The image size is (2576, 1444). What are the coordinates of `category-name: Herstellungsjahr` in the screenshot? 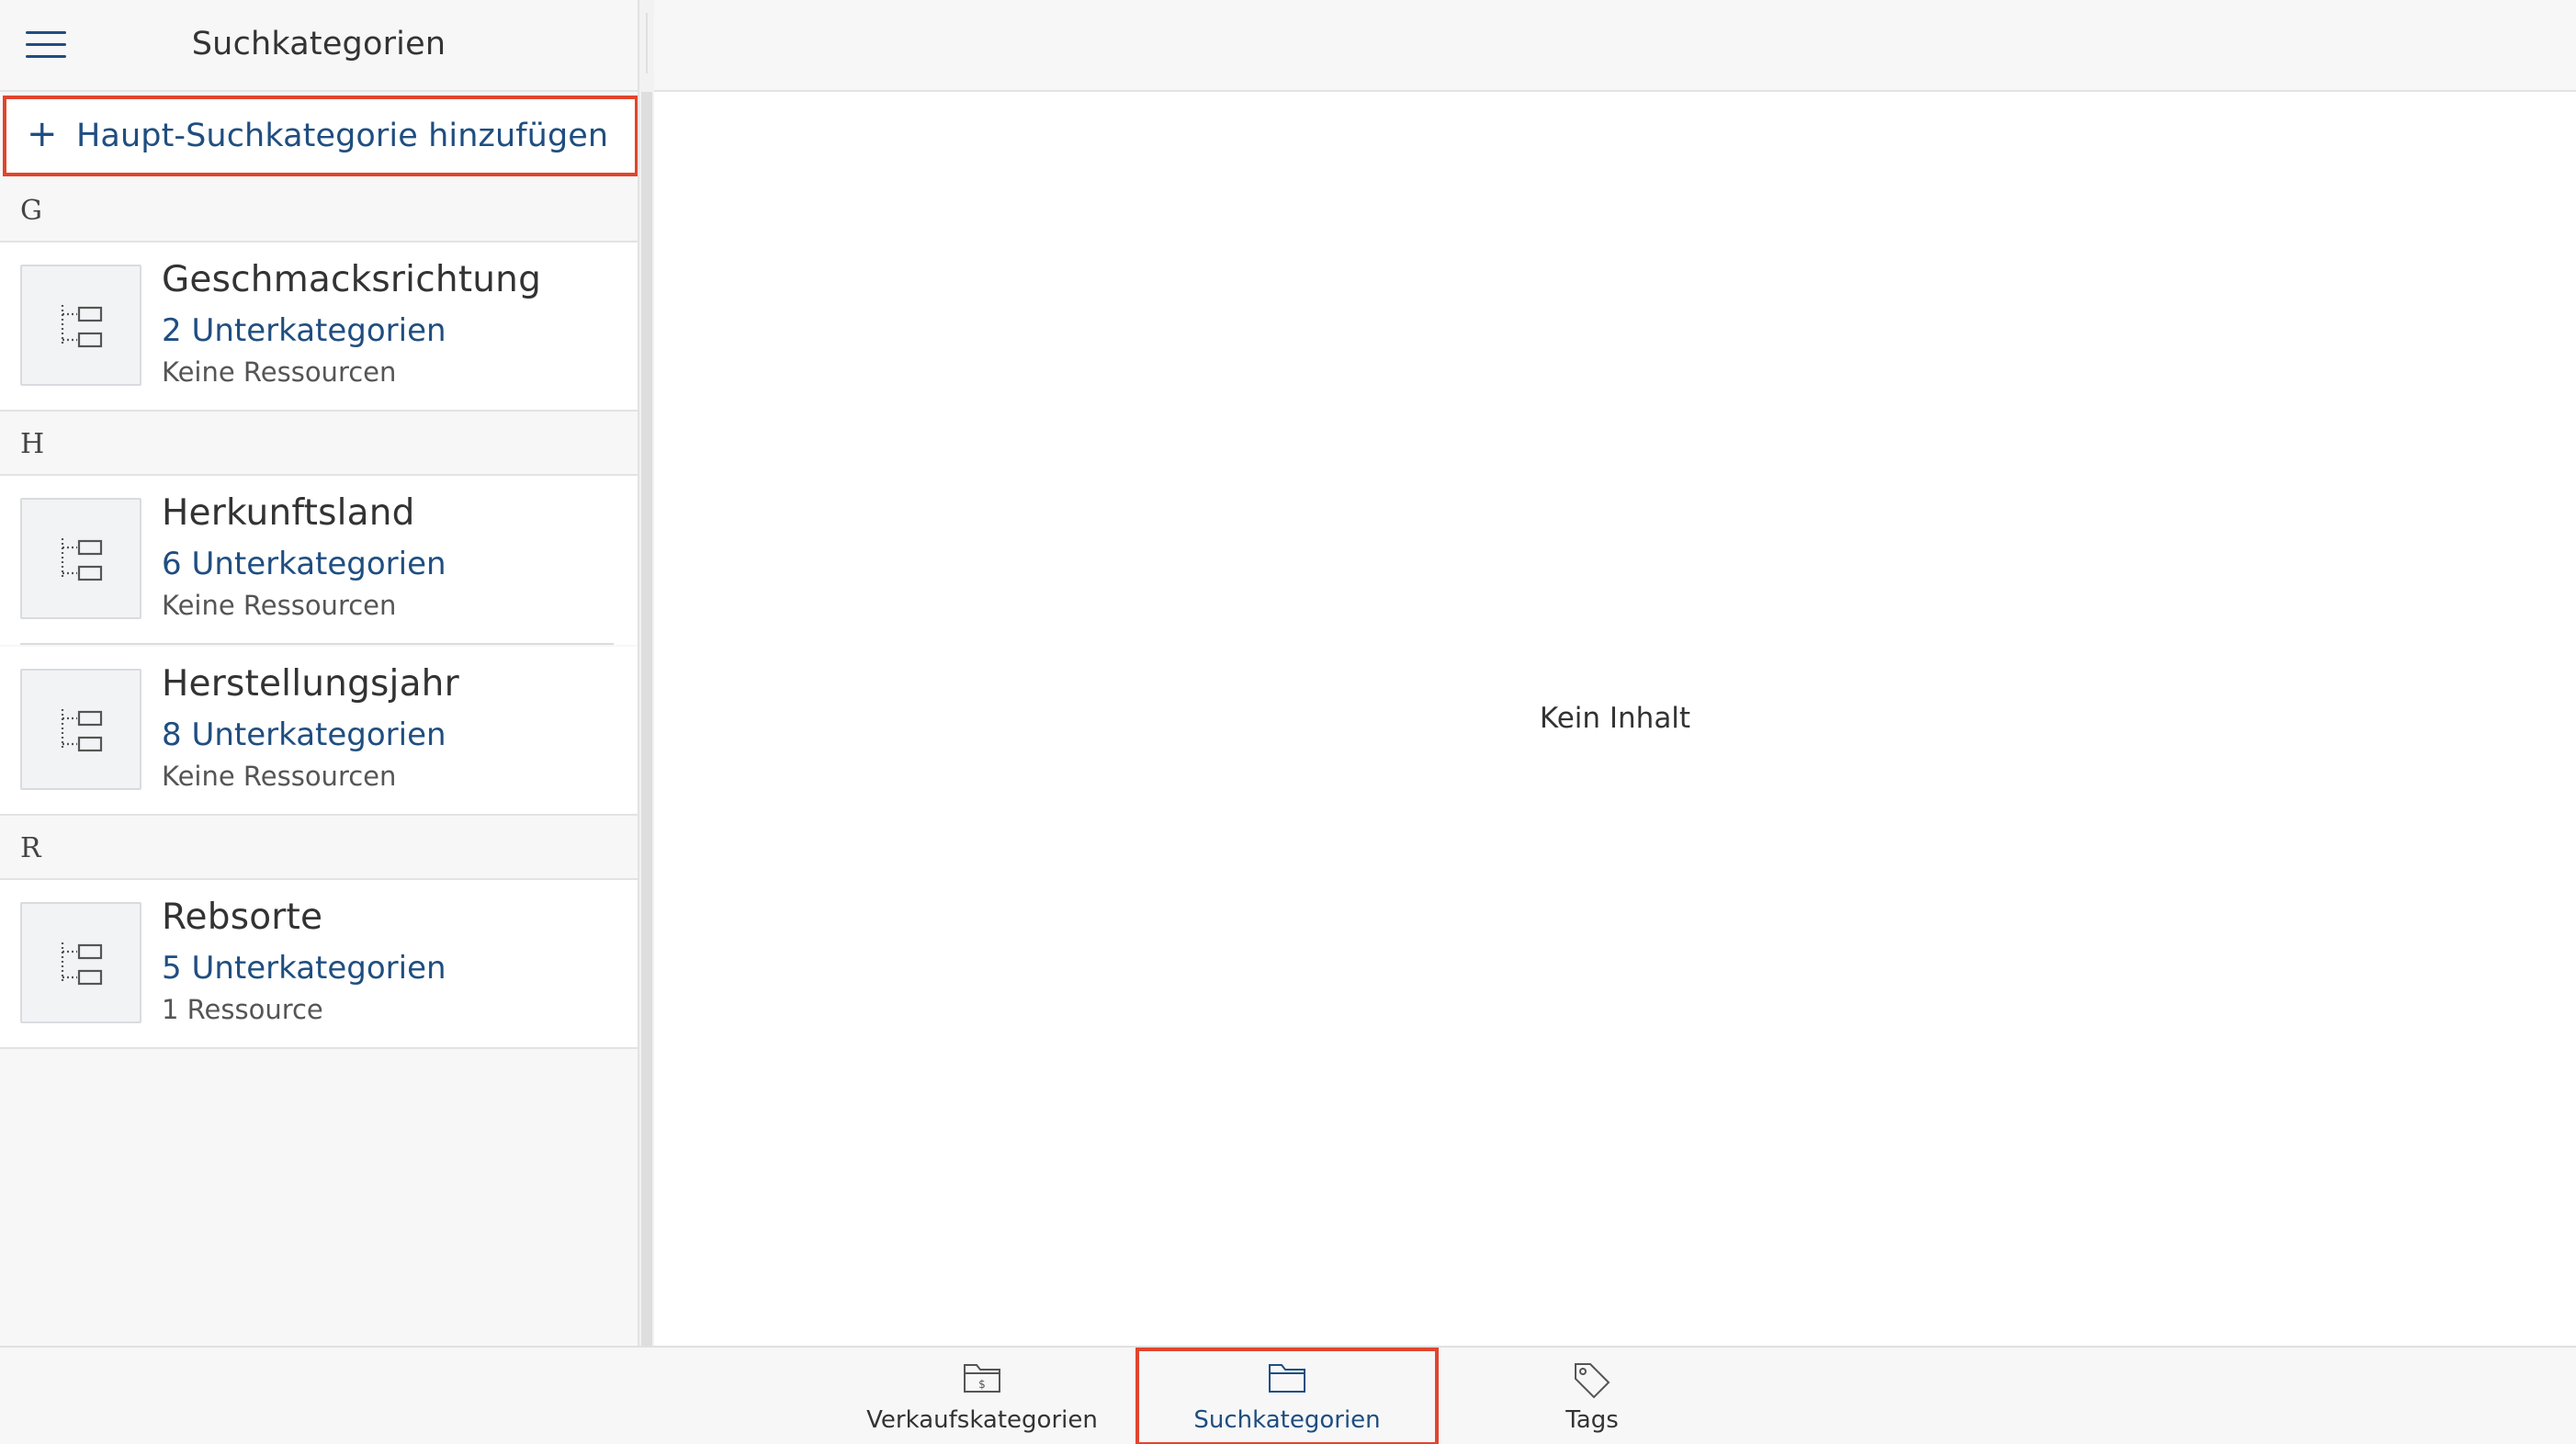 It's located at (310, 684).